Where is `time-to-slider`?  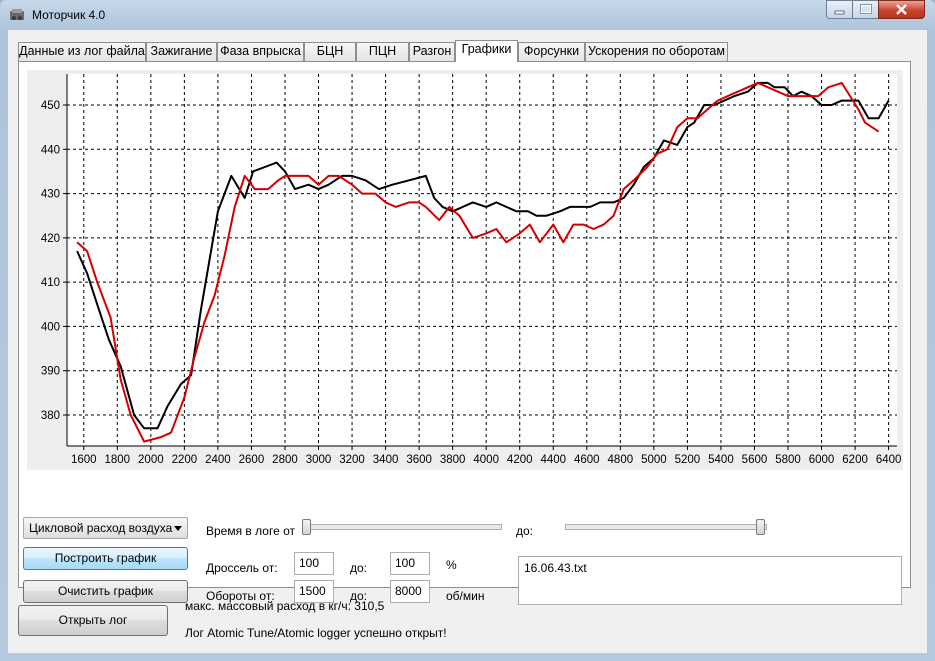
time-to-slider is located at coordinates (666, 530).